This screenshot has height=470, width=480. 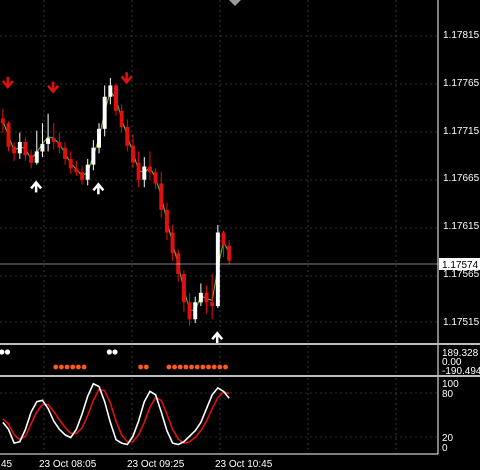 I want to click on time-label: 23 Oct 10:45, so click(x=244, y=464).